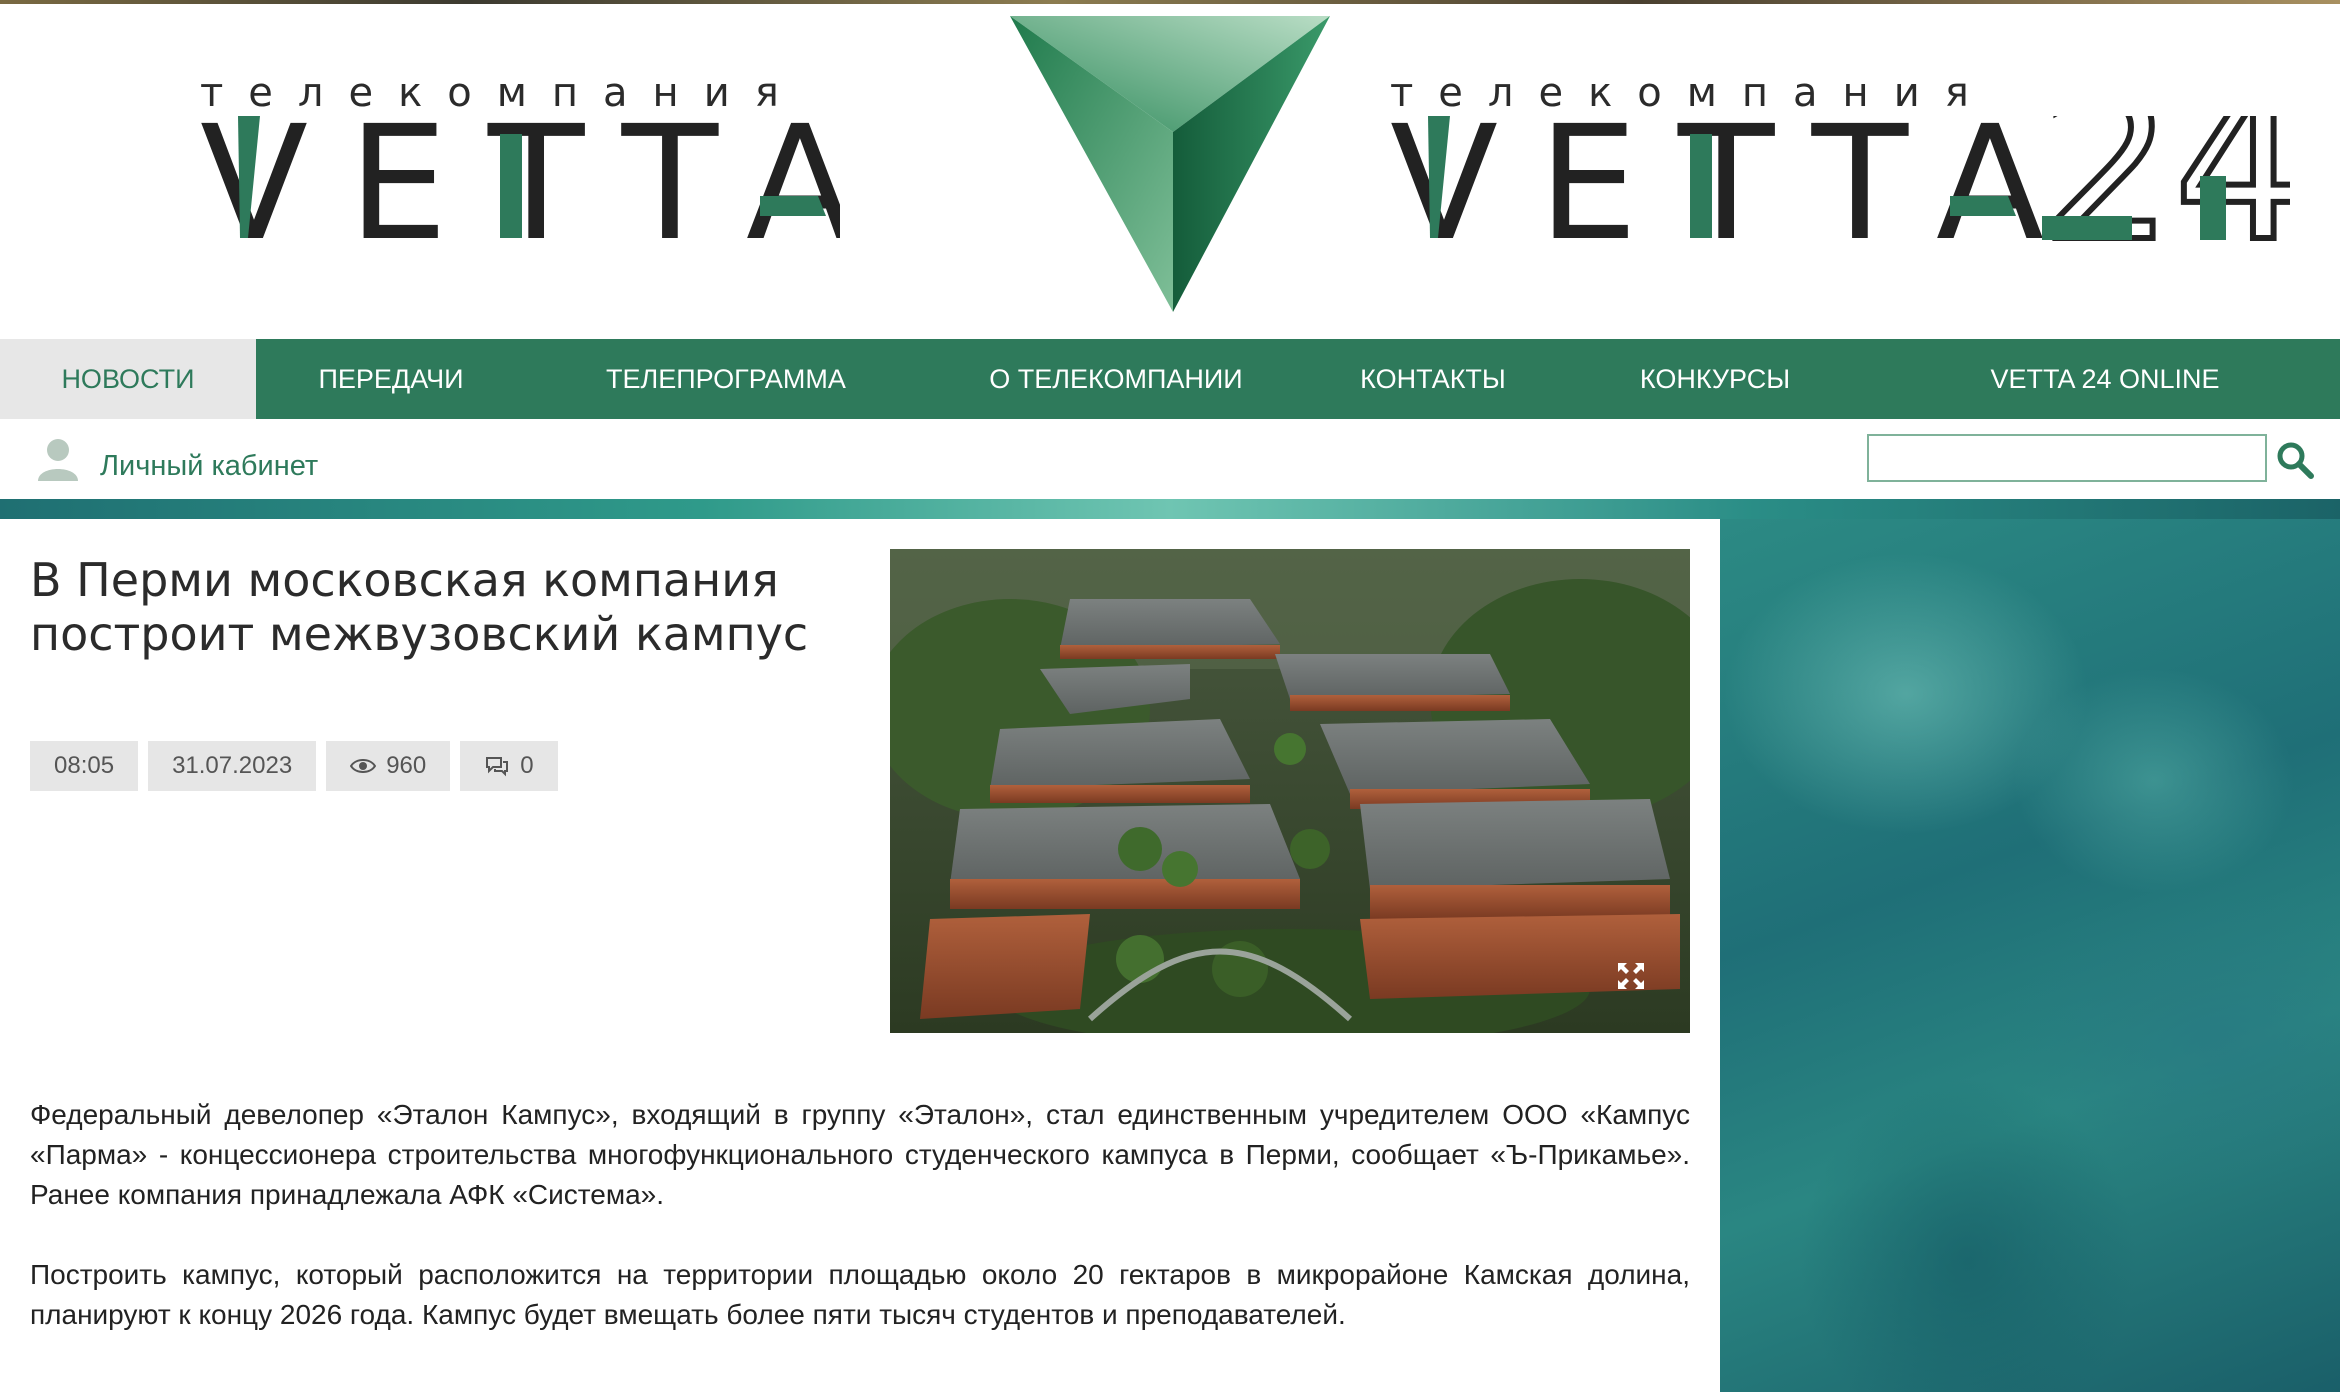 Image resolution: width=2340 pixels, height=1392 pixels. I want to click on nav-item-tv-program: ТЕЛЕПРОГРАММА, so click(726, 379).